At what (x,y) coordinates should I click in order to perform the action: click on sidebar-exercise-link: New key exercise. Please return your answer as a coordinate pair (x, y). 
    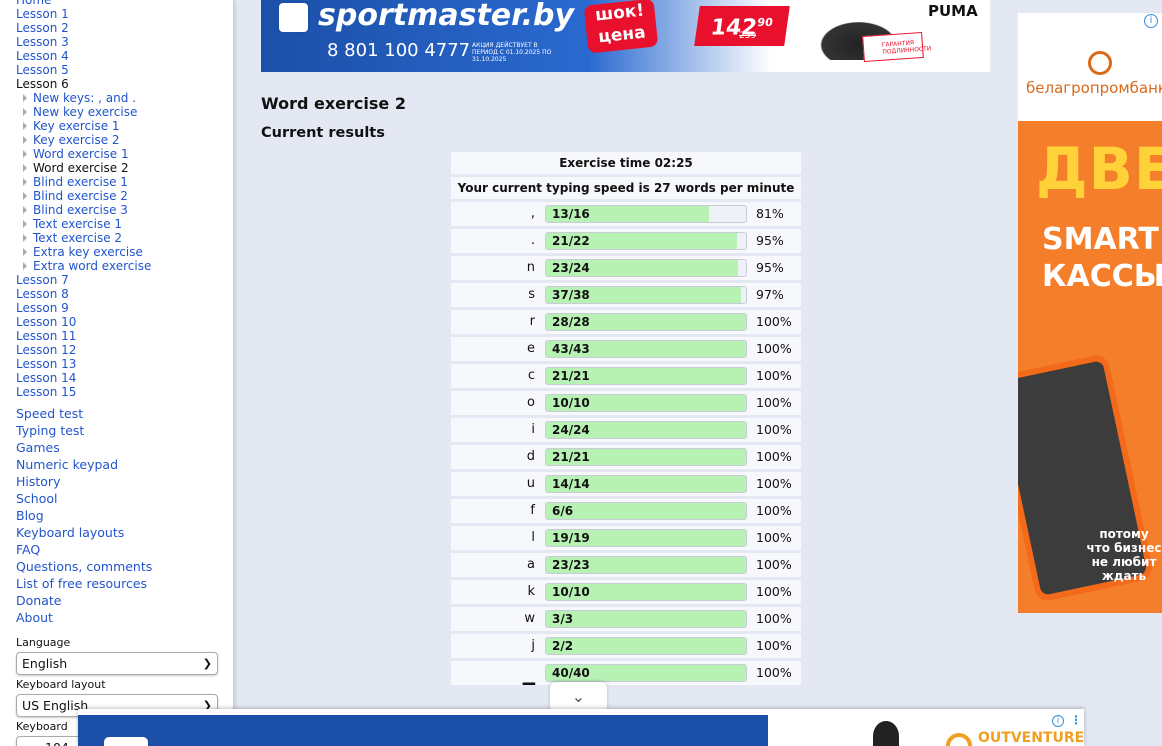
    Looking at the image, I should click on (124, 112).